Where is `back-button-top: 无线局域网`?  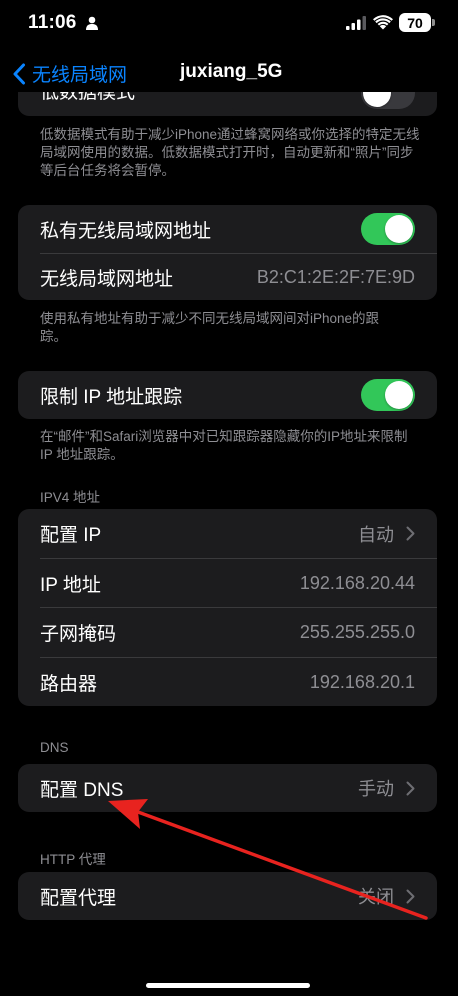
back-button-top: 无线局域网 is located at coordinates (69, 73).